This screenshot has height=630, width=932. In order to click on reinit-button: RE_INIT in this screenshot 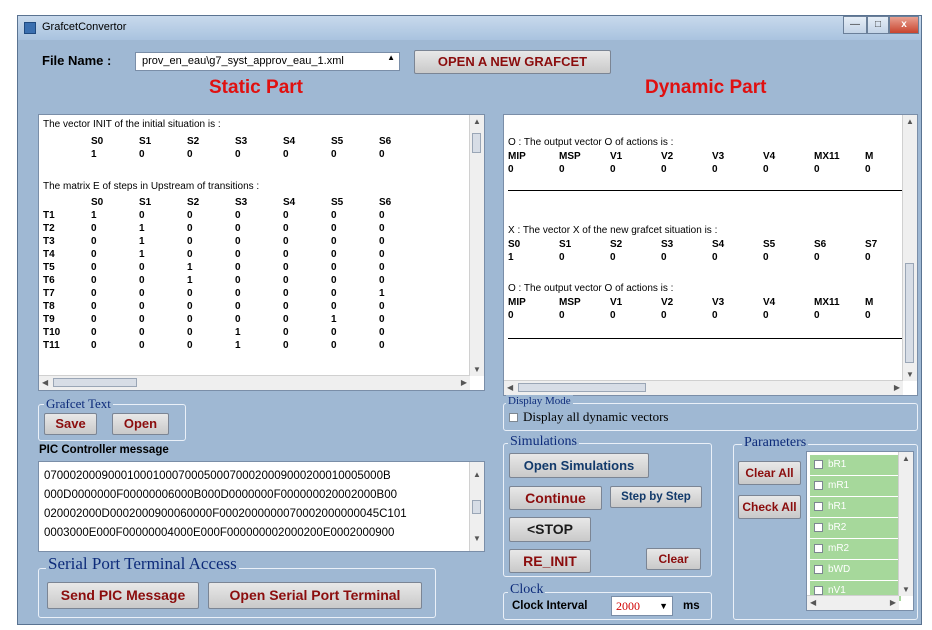, I will do `click(550, 561)`.